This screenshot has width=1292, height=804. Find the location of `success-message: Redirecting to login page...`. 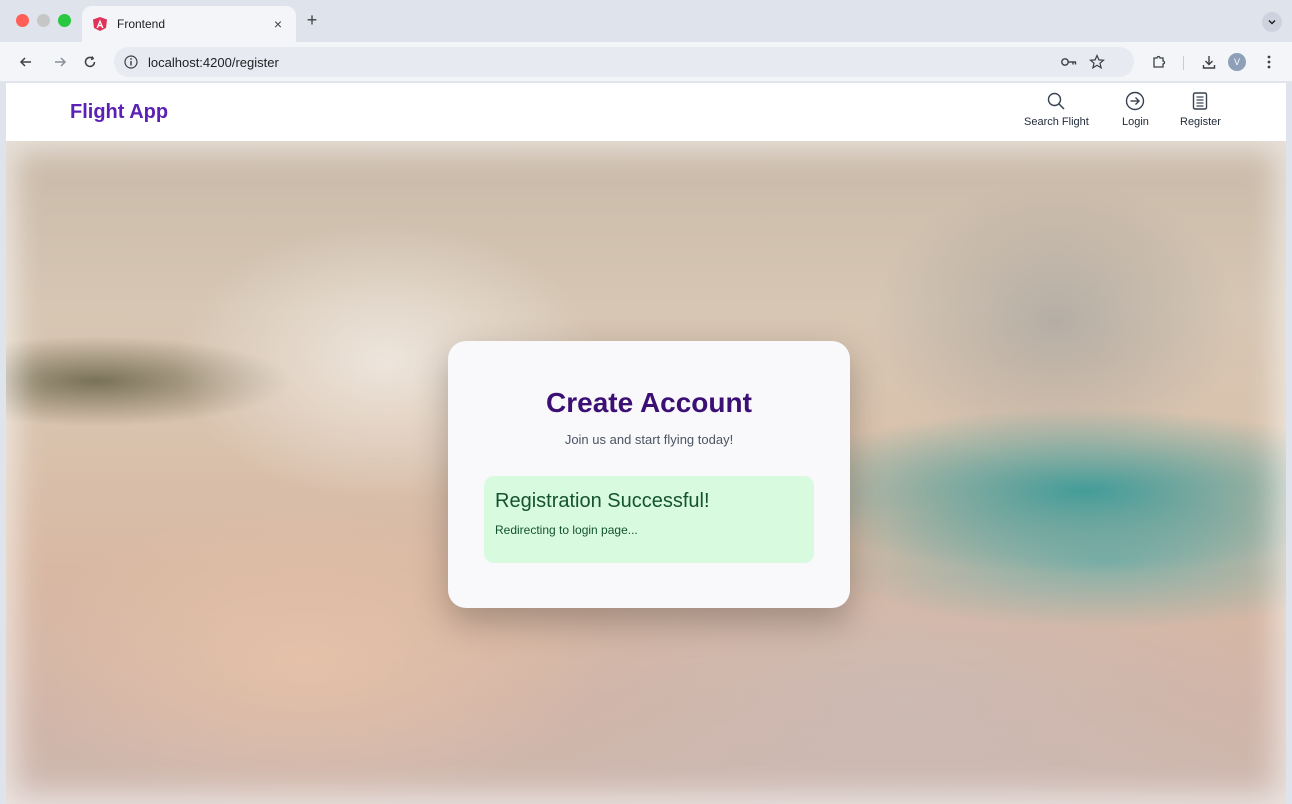

success-message: Redirecting to login page... is located at coordinates (566, 530).